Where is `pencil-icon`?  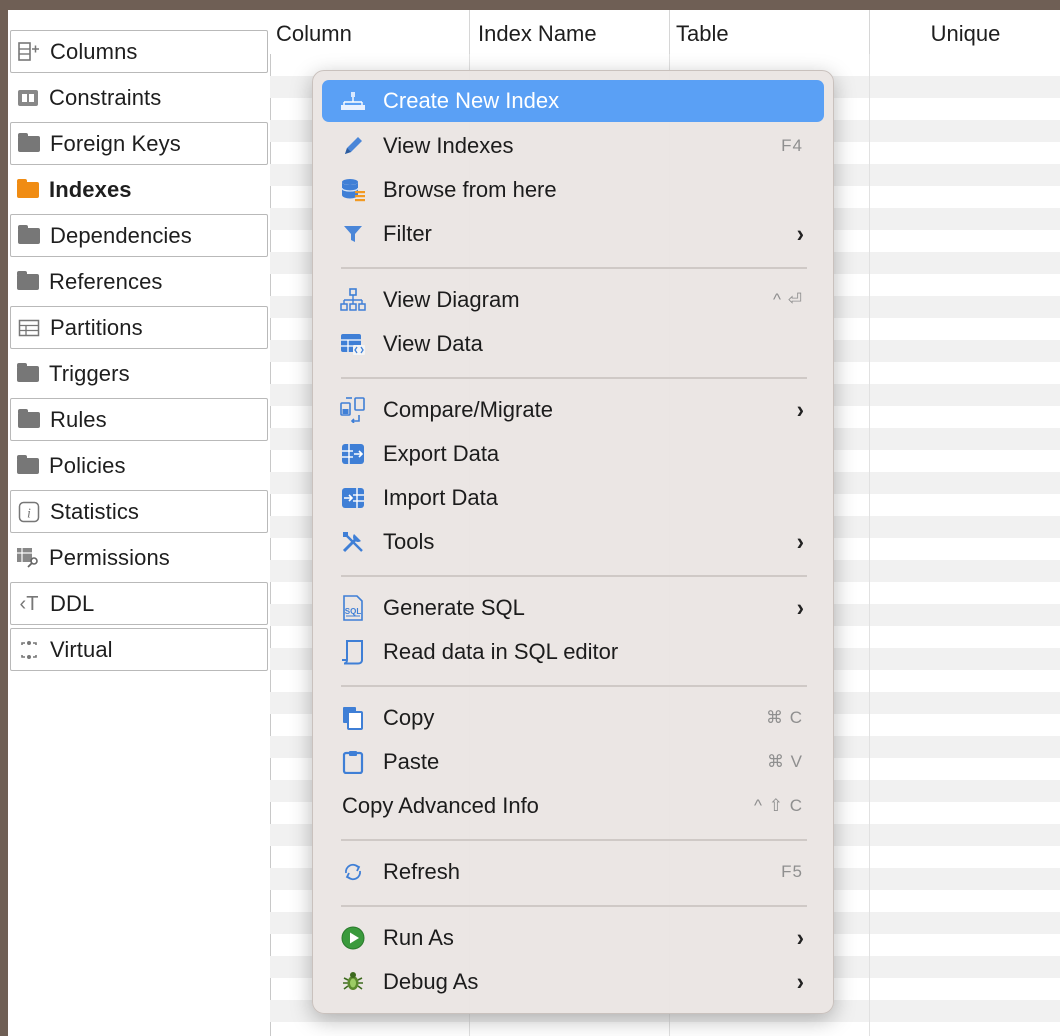
pencil-icon is located at coordinates (353, 146).